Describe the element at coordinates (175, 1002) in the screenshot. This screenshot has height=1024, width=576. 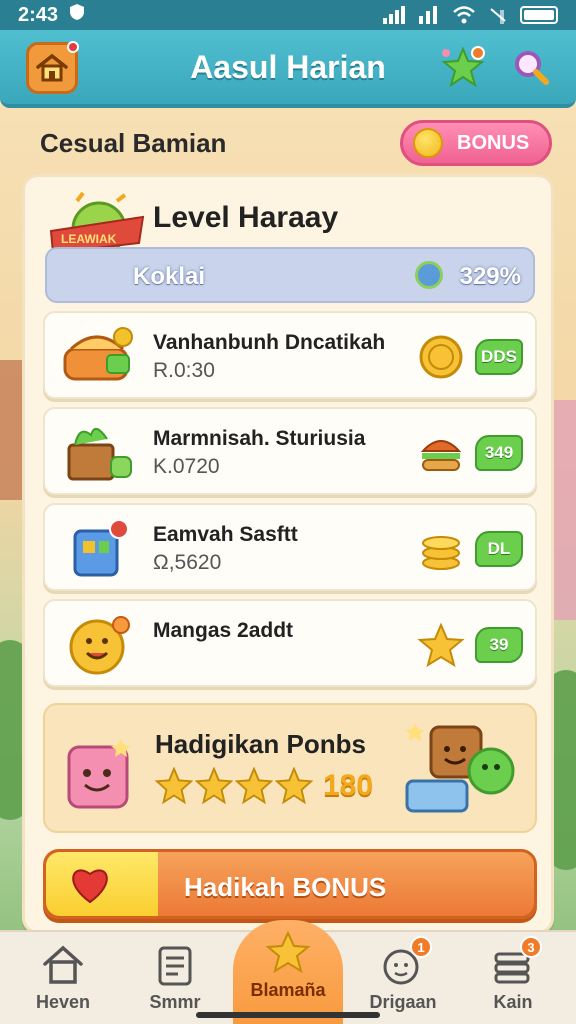
I see `nav-label: Smmr` at that location.